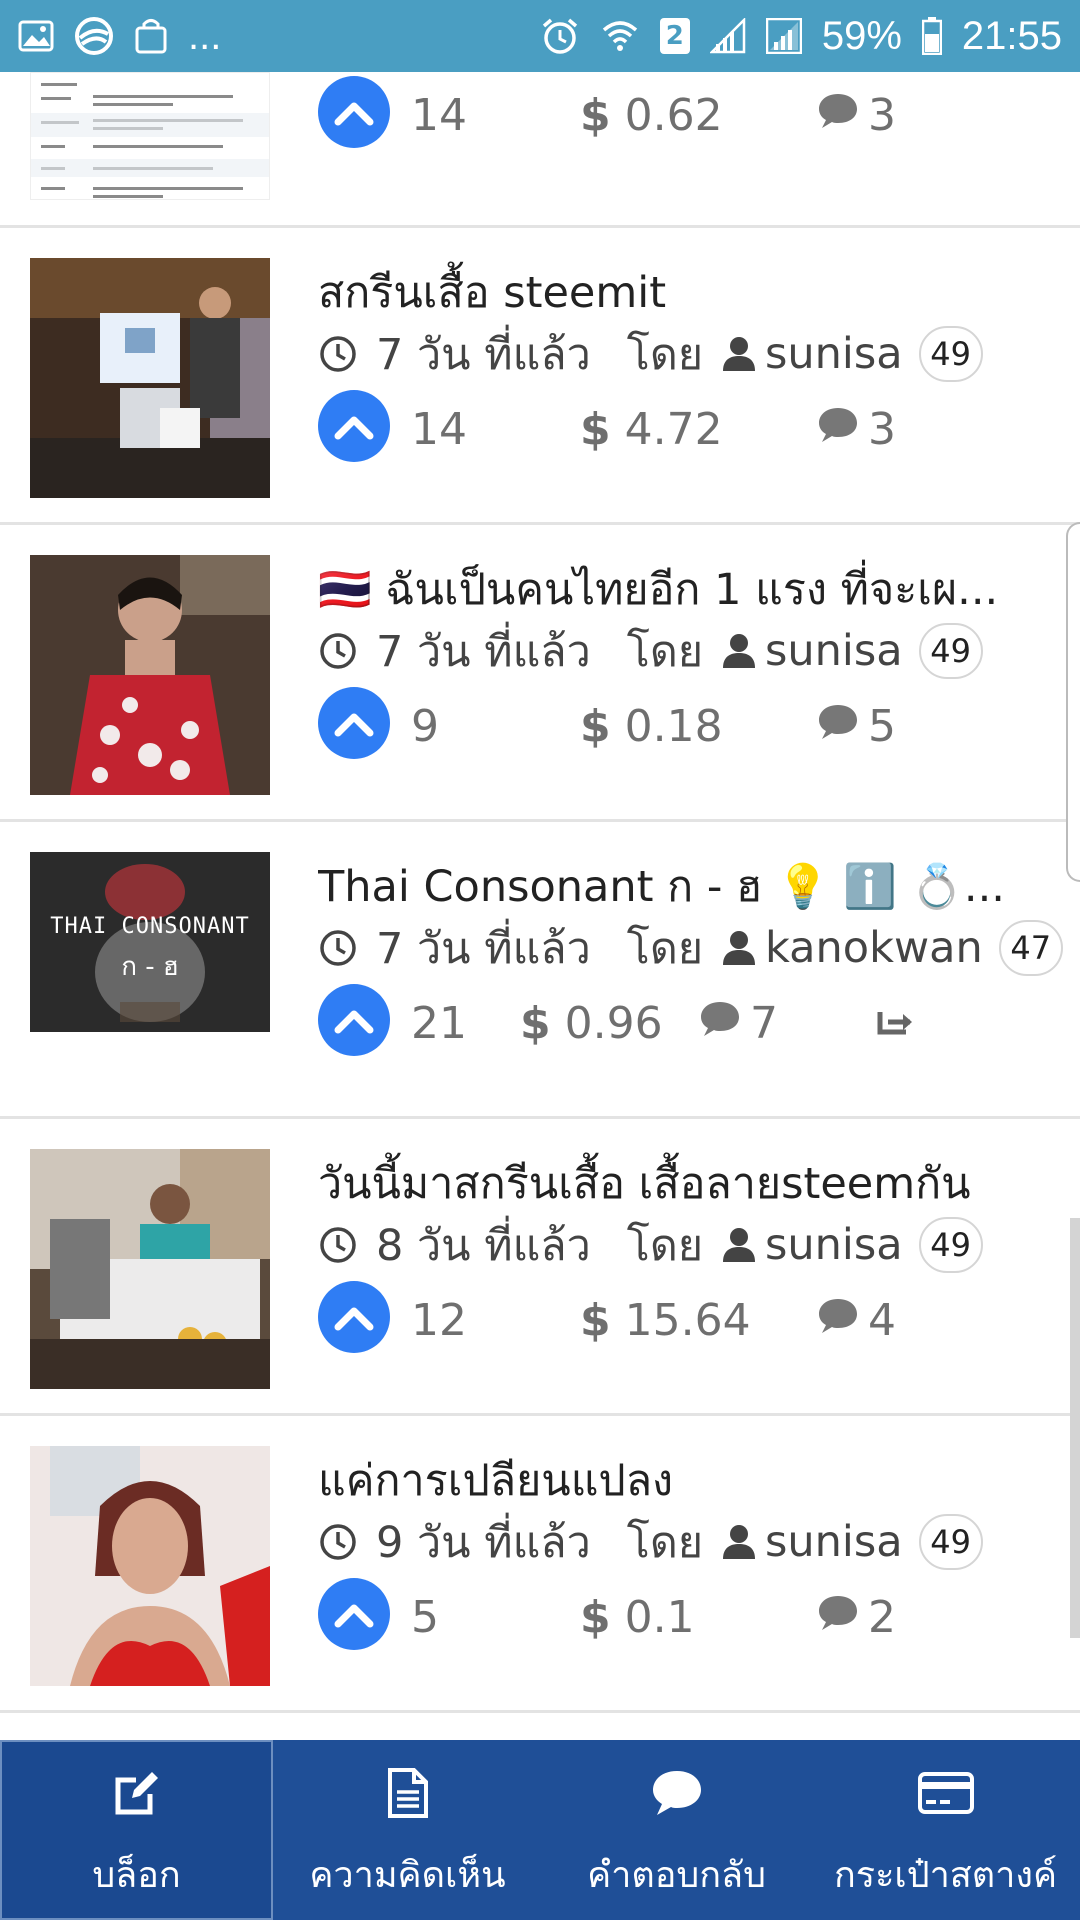 Image resolution: width=1080 pixels, height=1920 pixels. What do you see at coordinates (613, 1023) in the screenshot?
I see `payout-amount: 0.96` at bounding box center [613, 1023].